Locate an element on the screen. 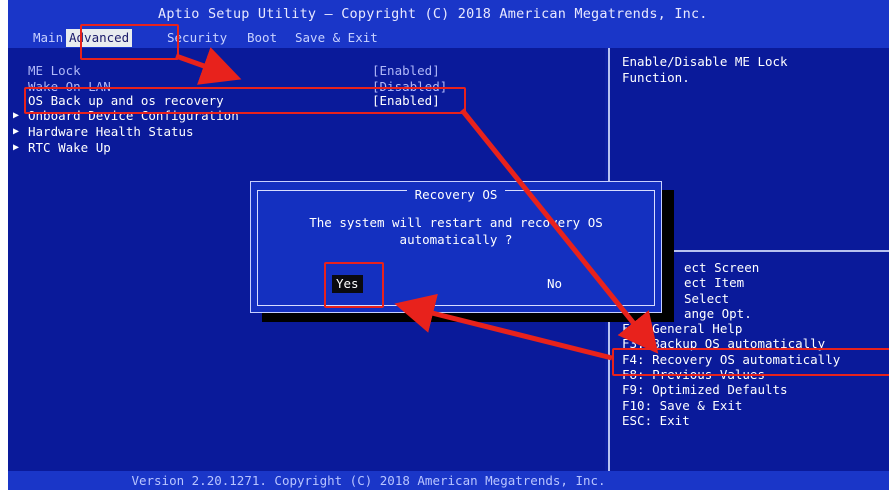 The width and height of the screenshot is (889, 490). help-line: Enable/Disable ME Lock is located at coordinates (705, 61).